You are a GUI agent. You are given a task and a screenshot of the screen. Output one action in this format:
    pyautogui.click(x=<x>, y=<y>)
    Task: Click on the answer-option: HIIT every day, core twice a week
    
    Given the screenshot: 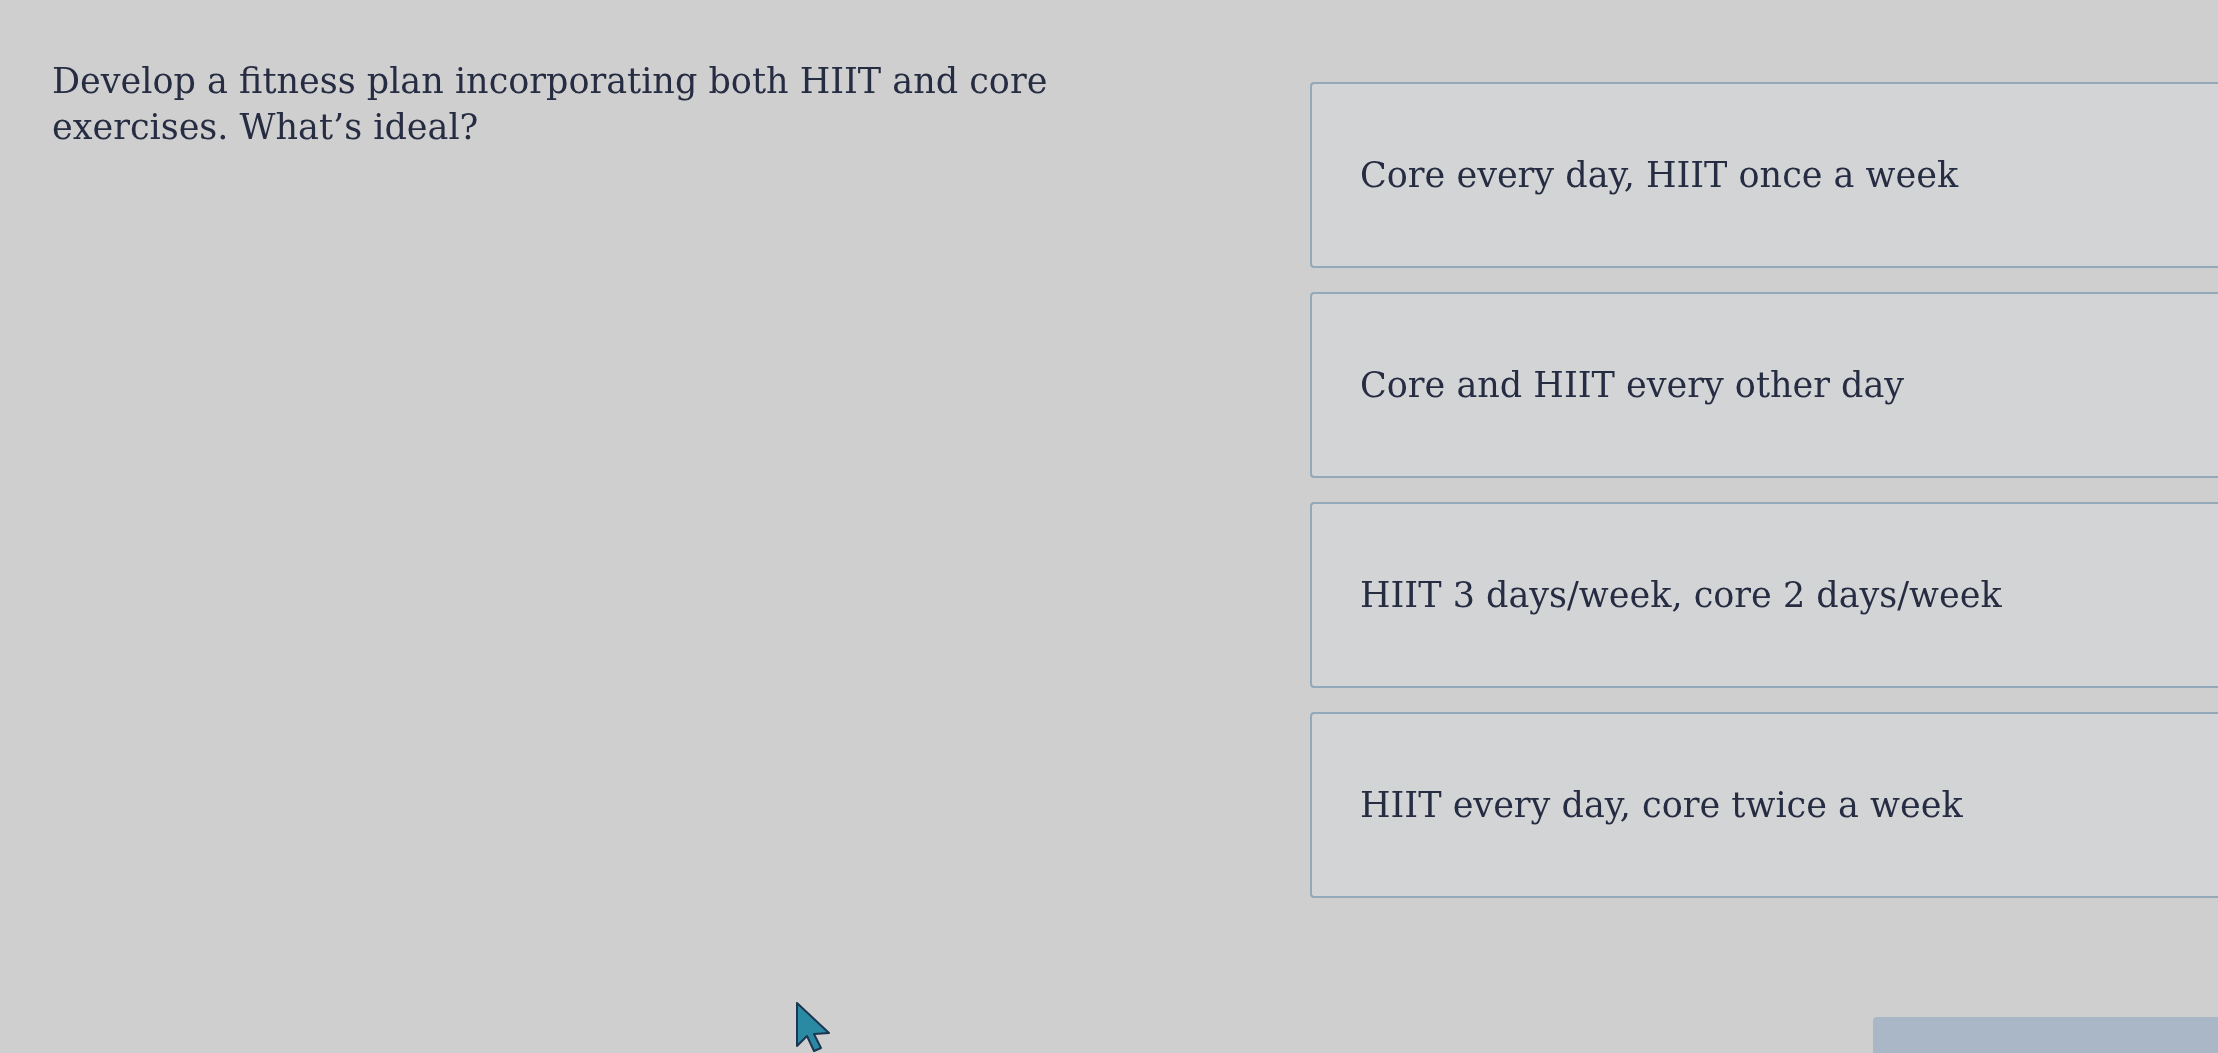 What is the action you would take?
    pyautogui.click(x=1764, y=805)
    